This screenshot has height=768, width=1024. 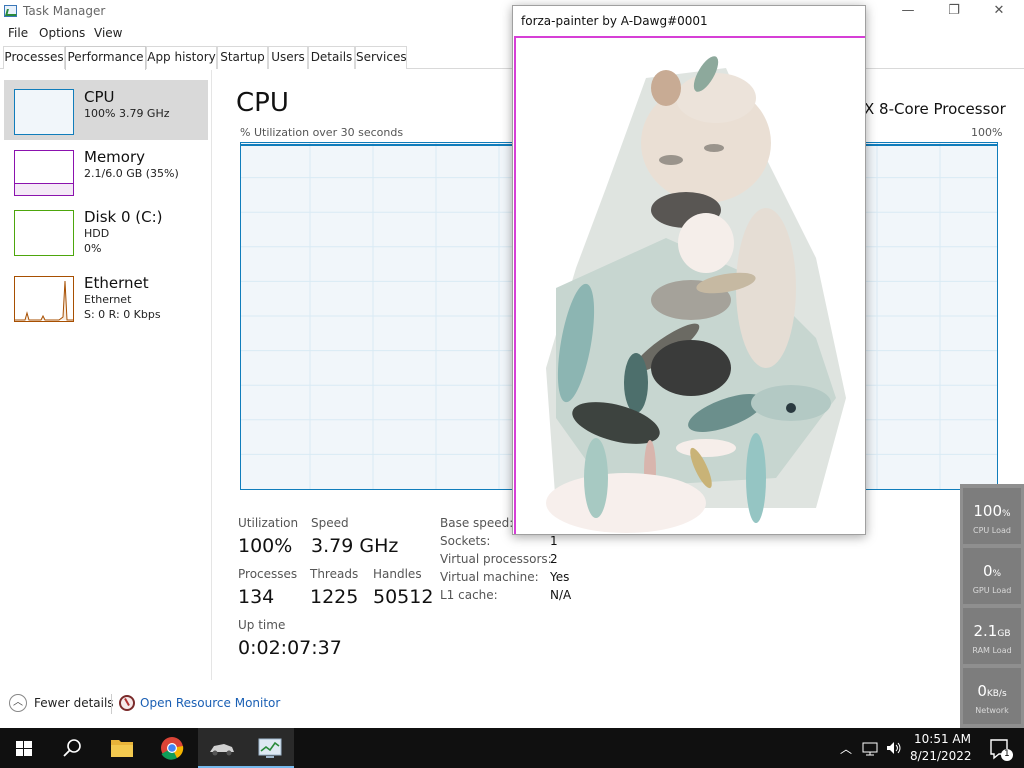 What do you see at coordinates (941, 756) in the screenshot?
I see `clock-date: 8/21/2022` at bounding box center [941, 756].